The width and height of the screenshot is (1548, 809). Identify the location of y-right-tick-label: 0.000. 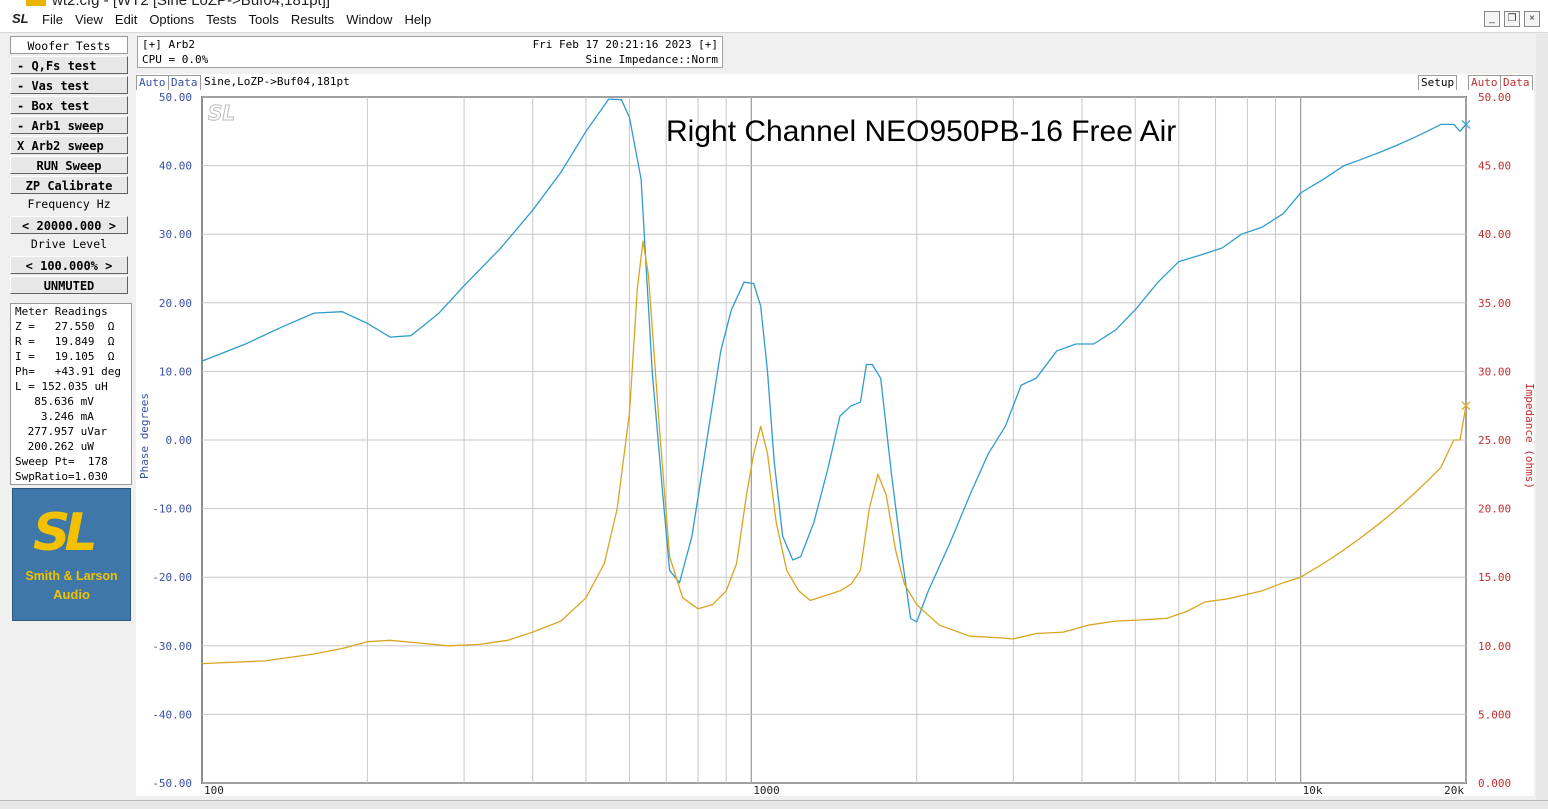
(1494, 783).